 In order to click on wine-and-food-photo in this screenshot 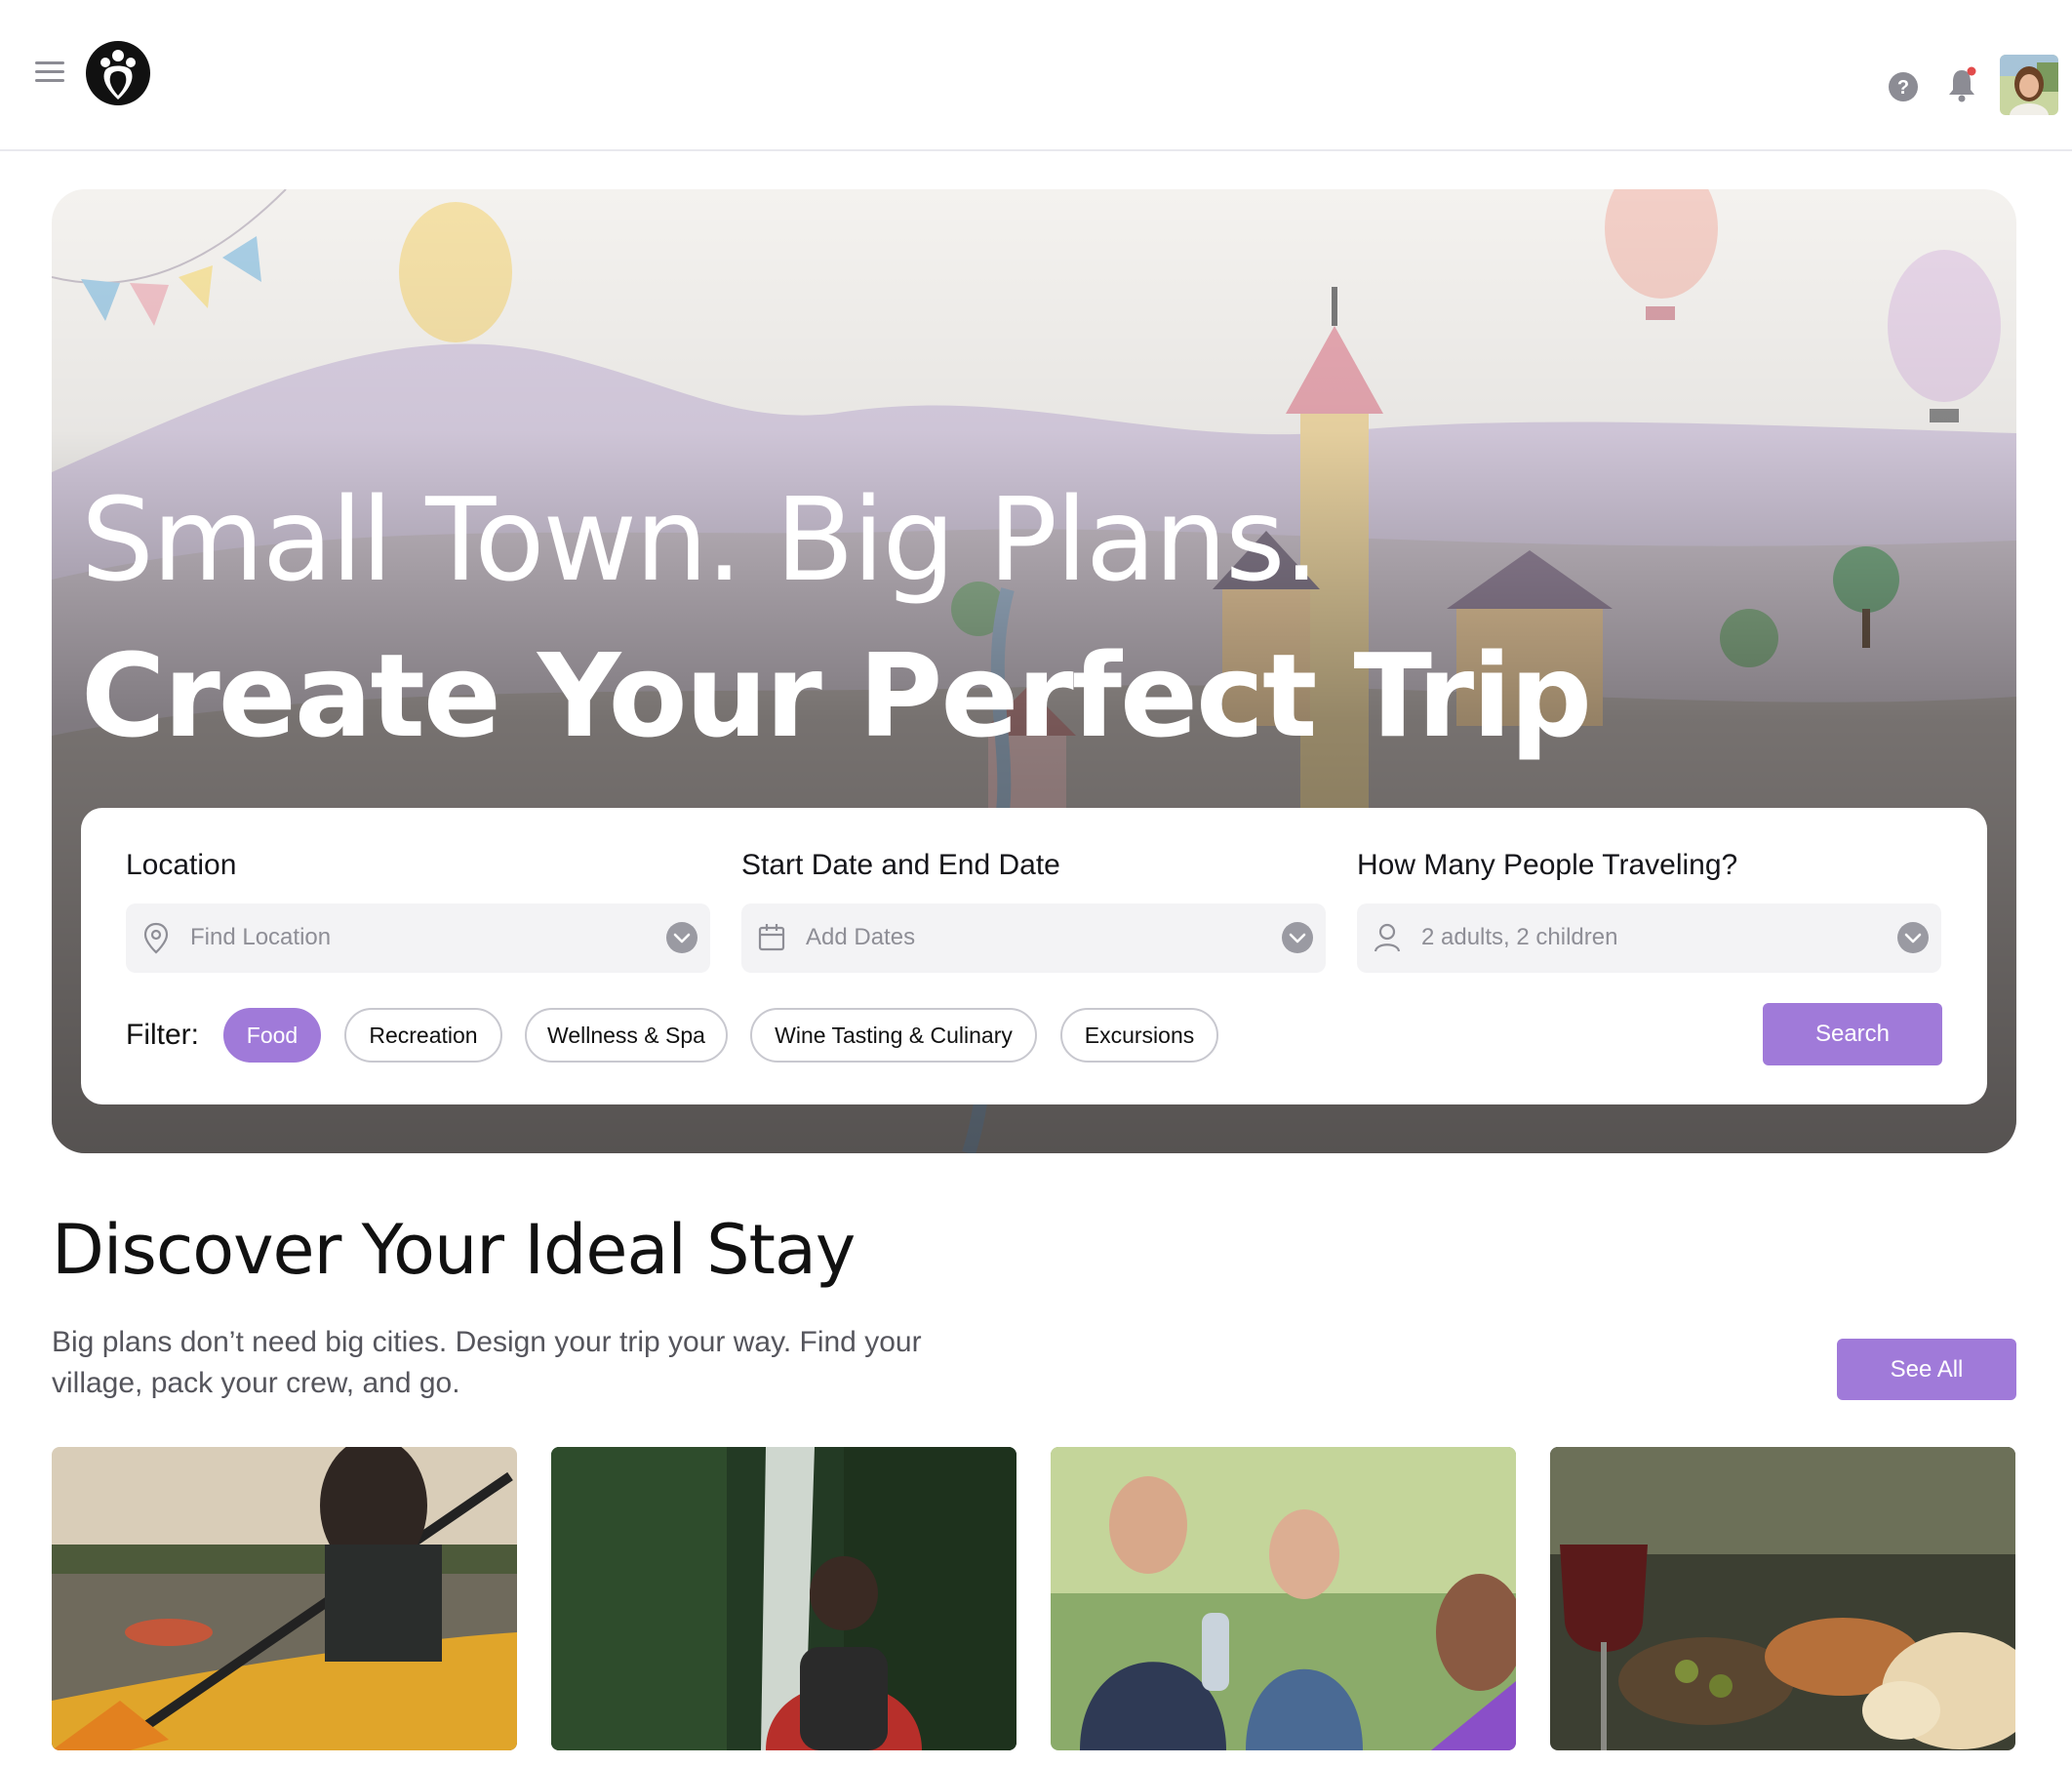, I will do `click(1782, 1598)`.